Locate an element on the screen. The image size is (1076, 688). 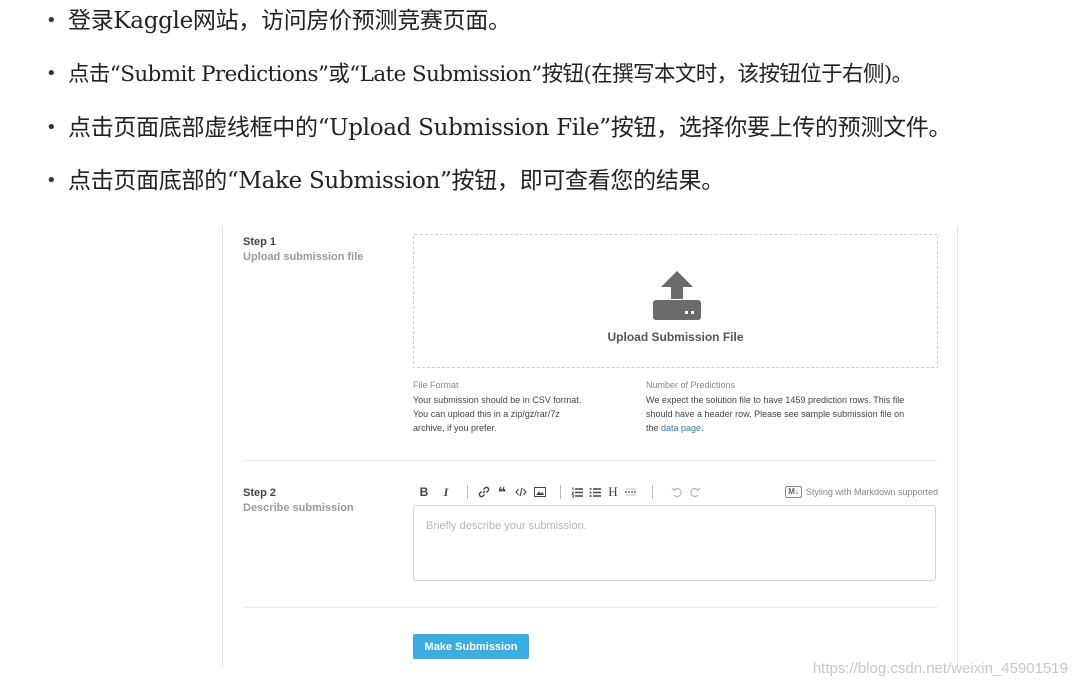
step1-title: Step 1 is located at coordinates (260, 242).